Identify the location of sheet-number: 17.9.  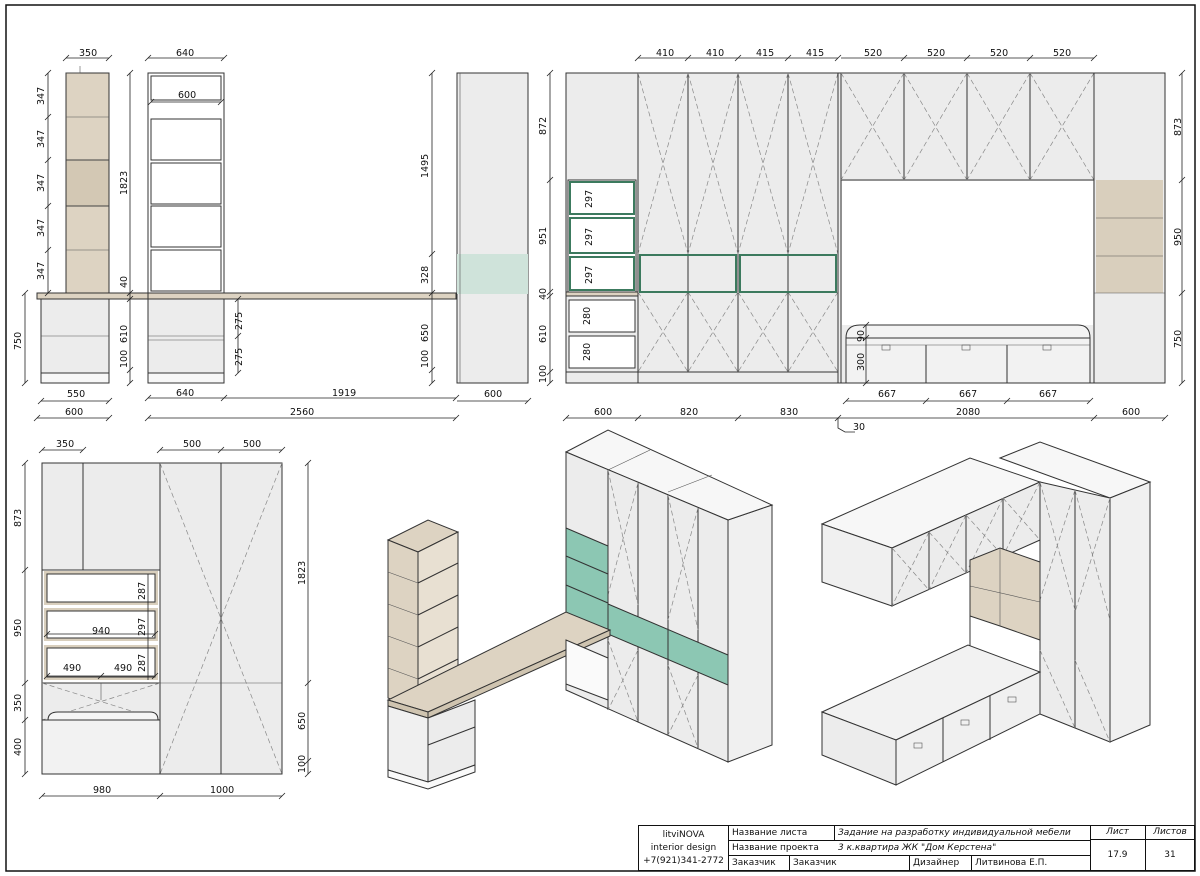
(1117, 855).